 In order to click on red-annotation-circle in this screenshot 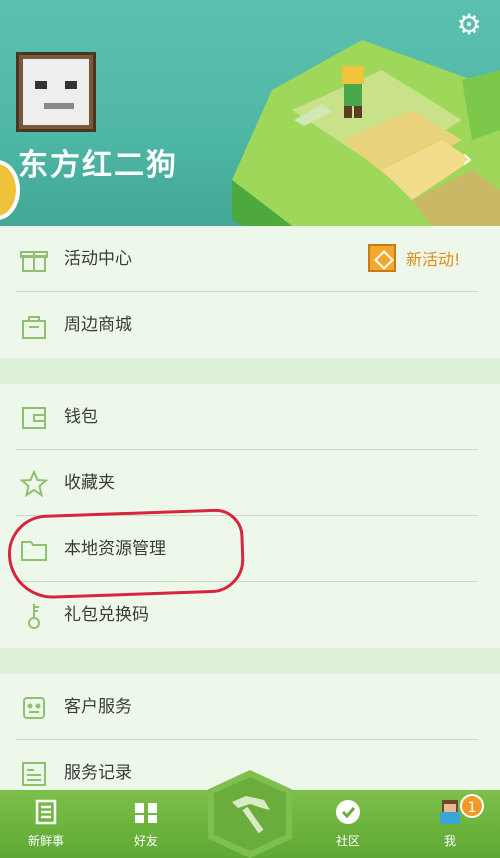, I will do `click(126, 554)`.